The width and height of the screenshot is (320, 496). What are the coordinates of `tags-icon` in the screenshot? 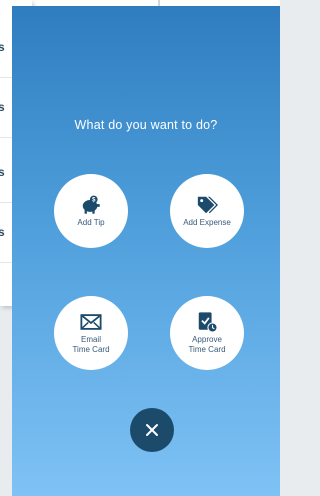 It's located at (207, 205).